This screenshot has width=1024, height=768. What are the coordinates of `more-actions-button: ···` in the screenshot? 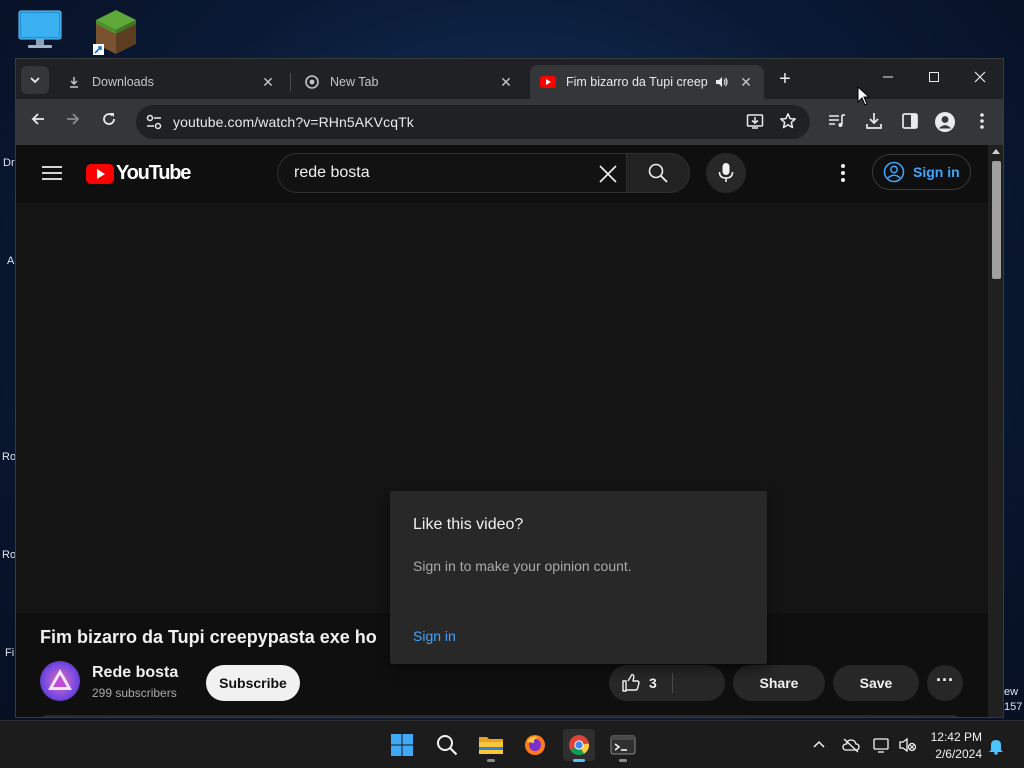 It's located at (945, 683).